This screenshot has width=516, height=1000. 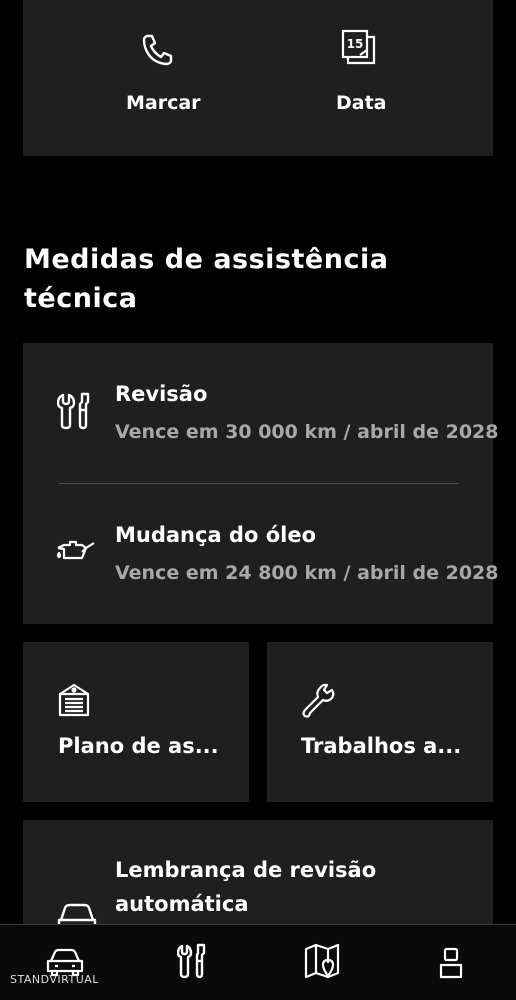 I want to click on nav-service, so click(x=193, y=962).